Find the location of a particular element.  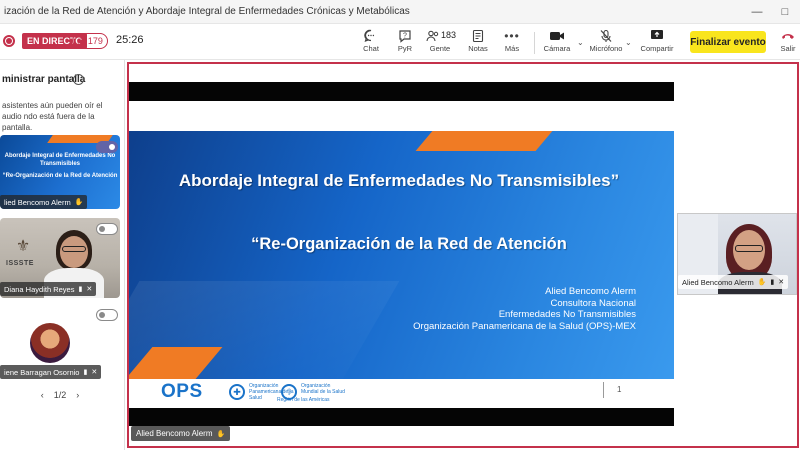

participant-name: iene Barragan Osornio is located at coordinates (42, 372).